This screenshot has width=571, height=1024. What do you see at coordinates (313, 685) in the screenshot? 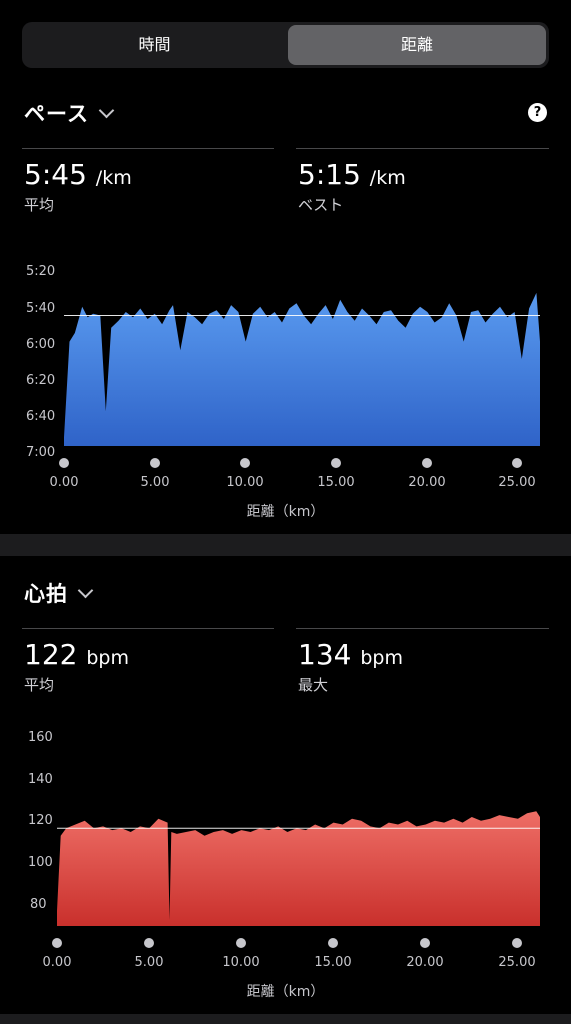
I see `heart-max-label: 最大` at bounding box center [313, 685].